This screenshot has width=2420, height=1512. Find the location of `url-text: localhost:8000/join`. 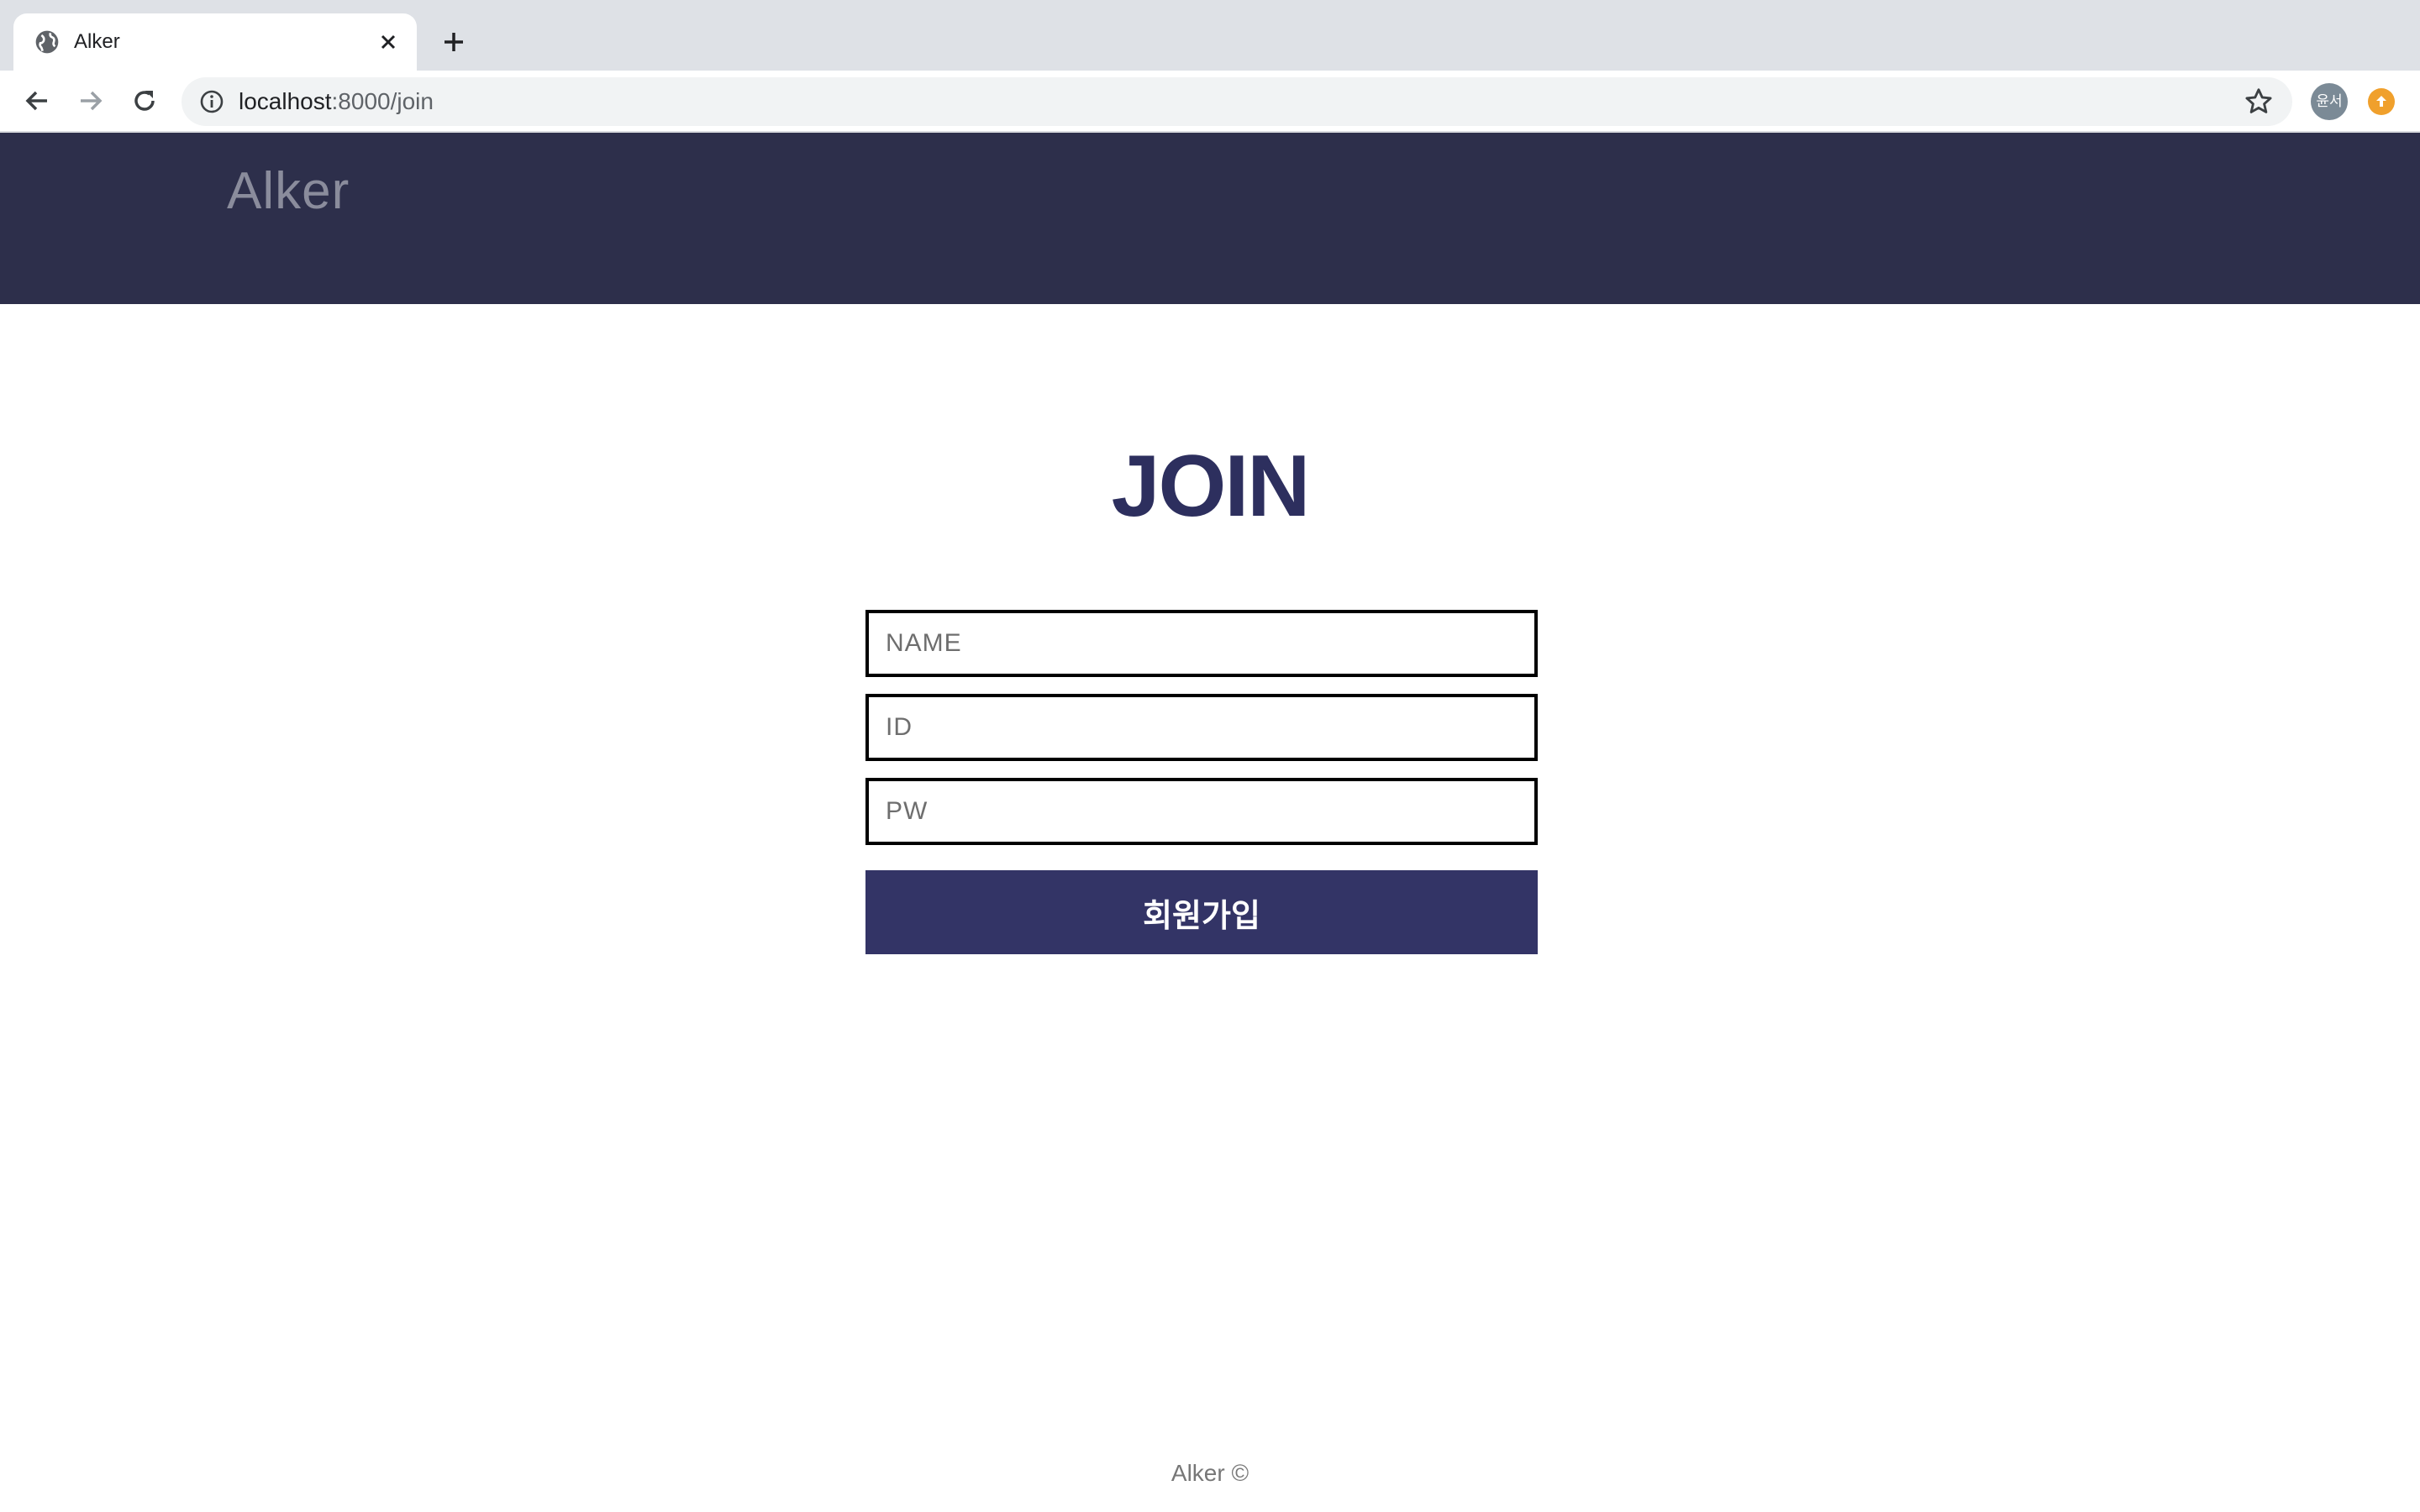

url-text: localhost:8000/join is located at coordinates (337, 101).